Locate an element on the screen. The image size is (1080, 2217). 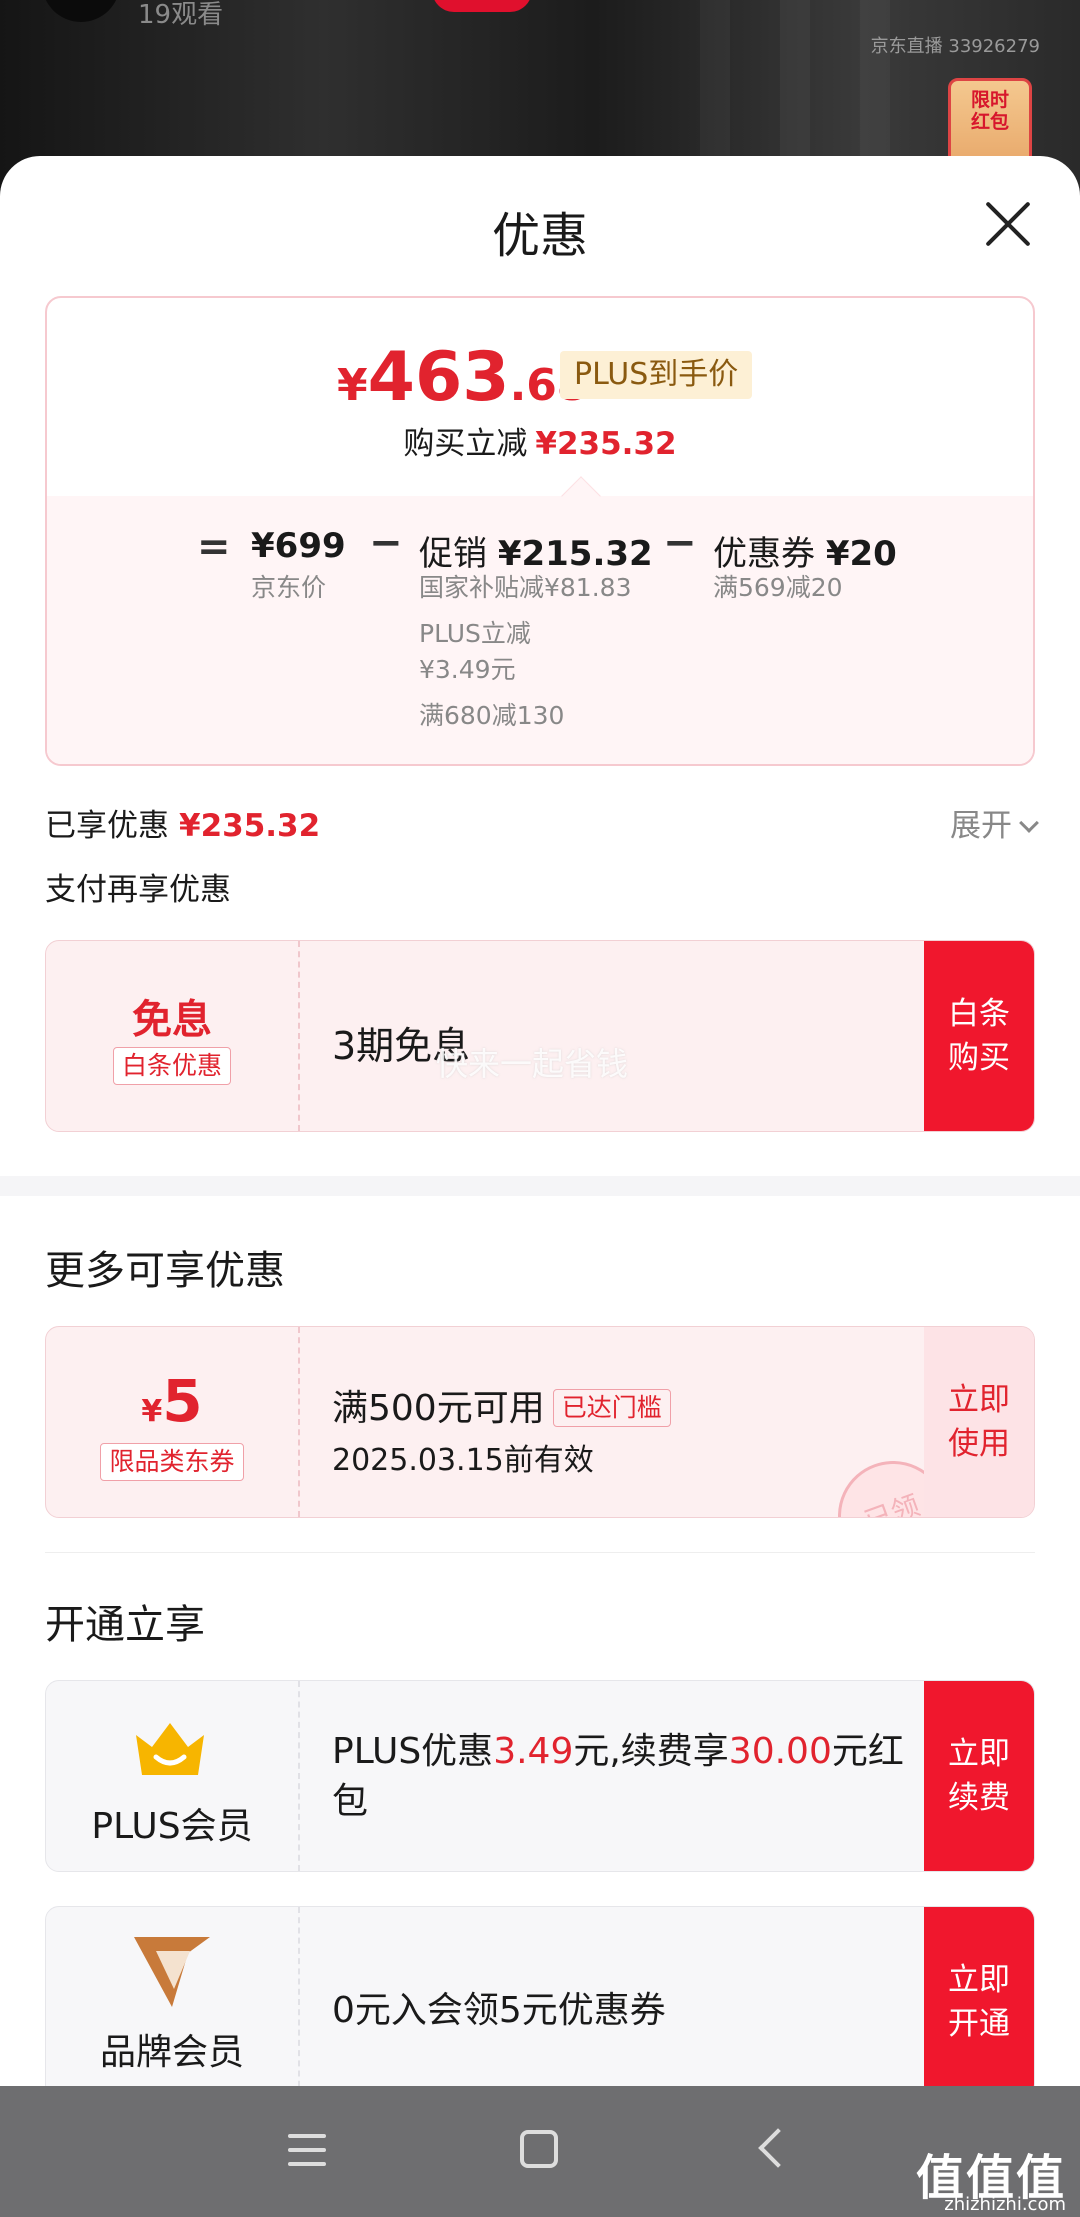
use-coupon-button: 立即 使用 is located at coordinates (979, 1422).